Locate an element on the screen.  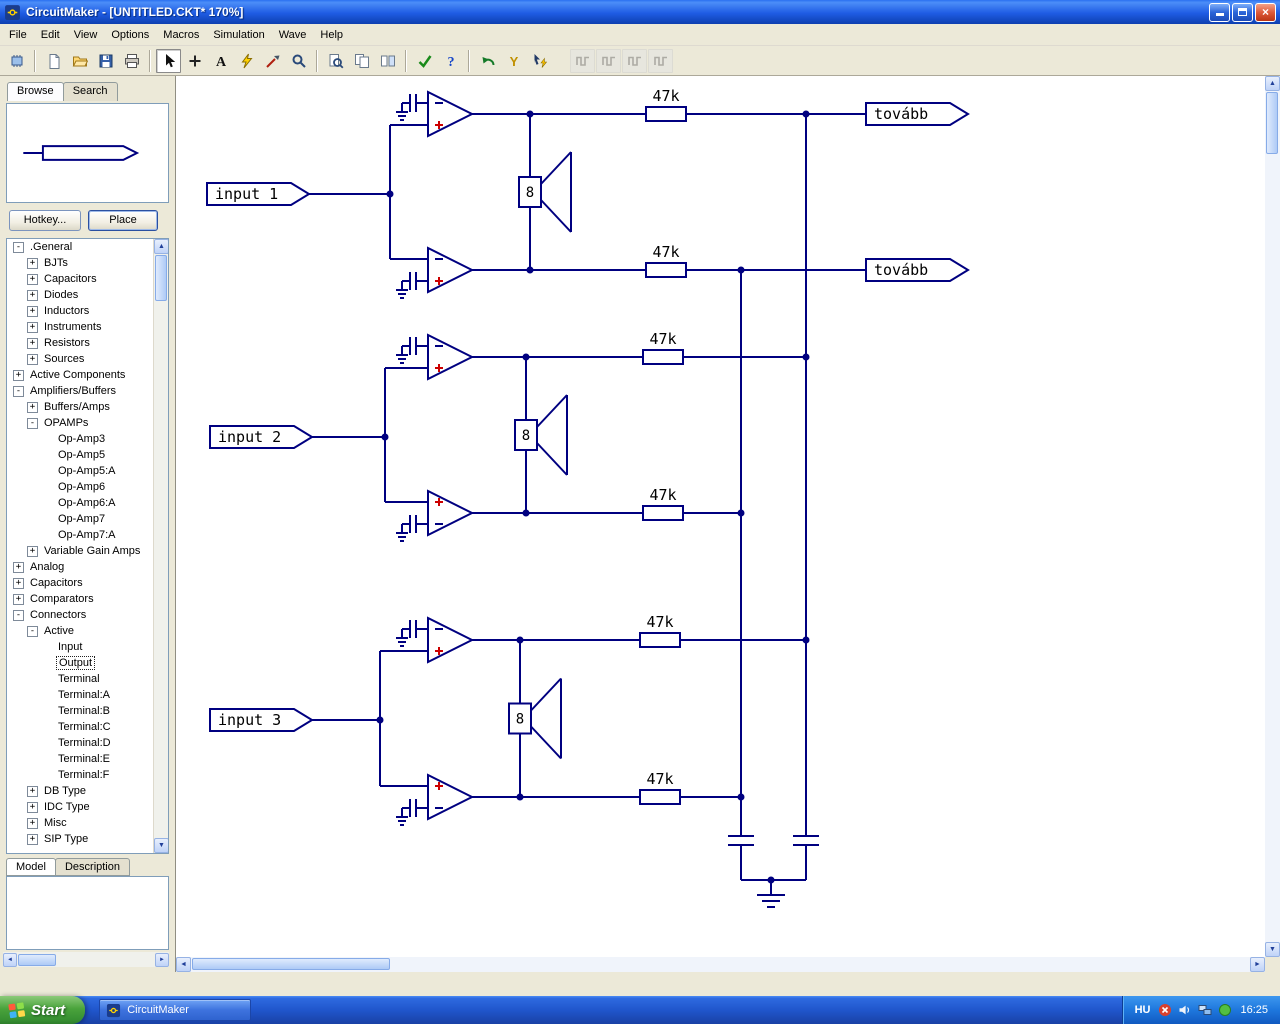
scroll-down-arrow: ▼ is located at coordinates (161, 845).